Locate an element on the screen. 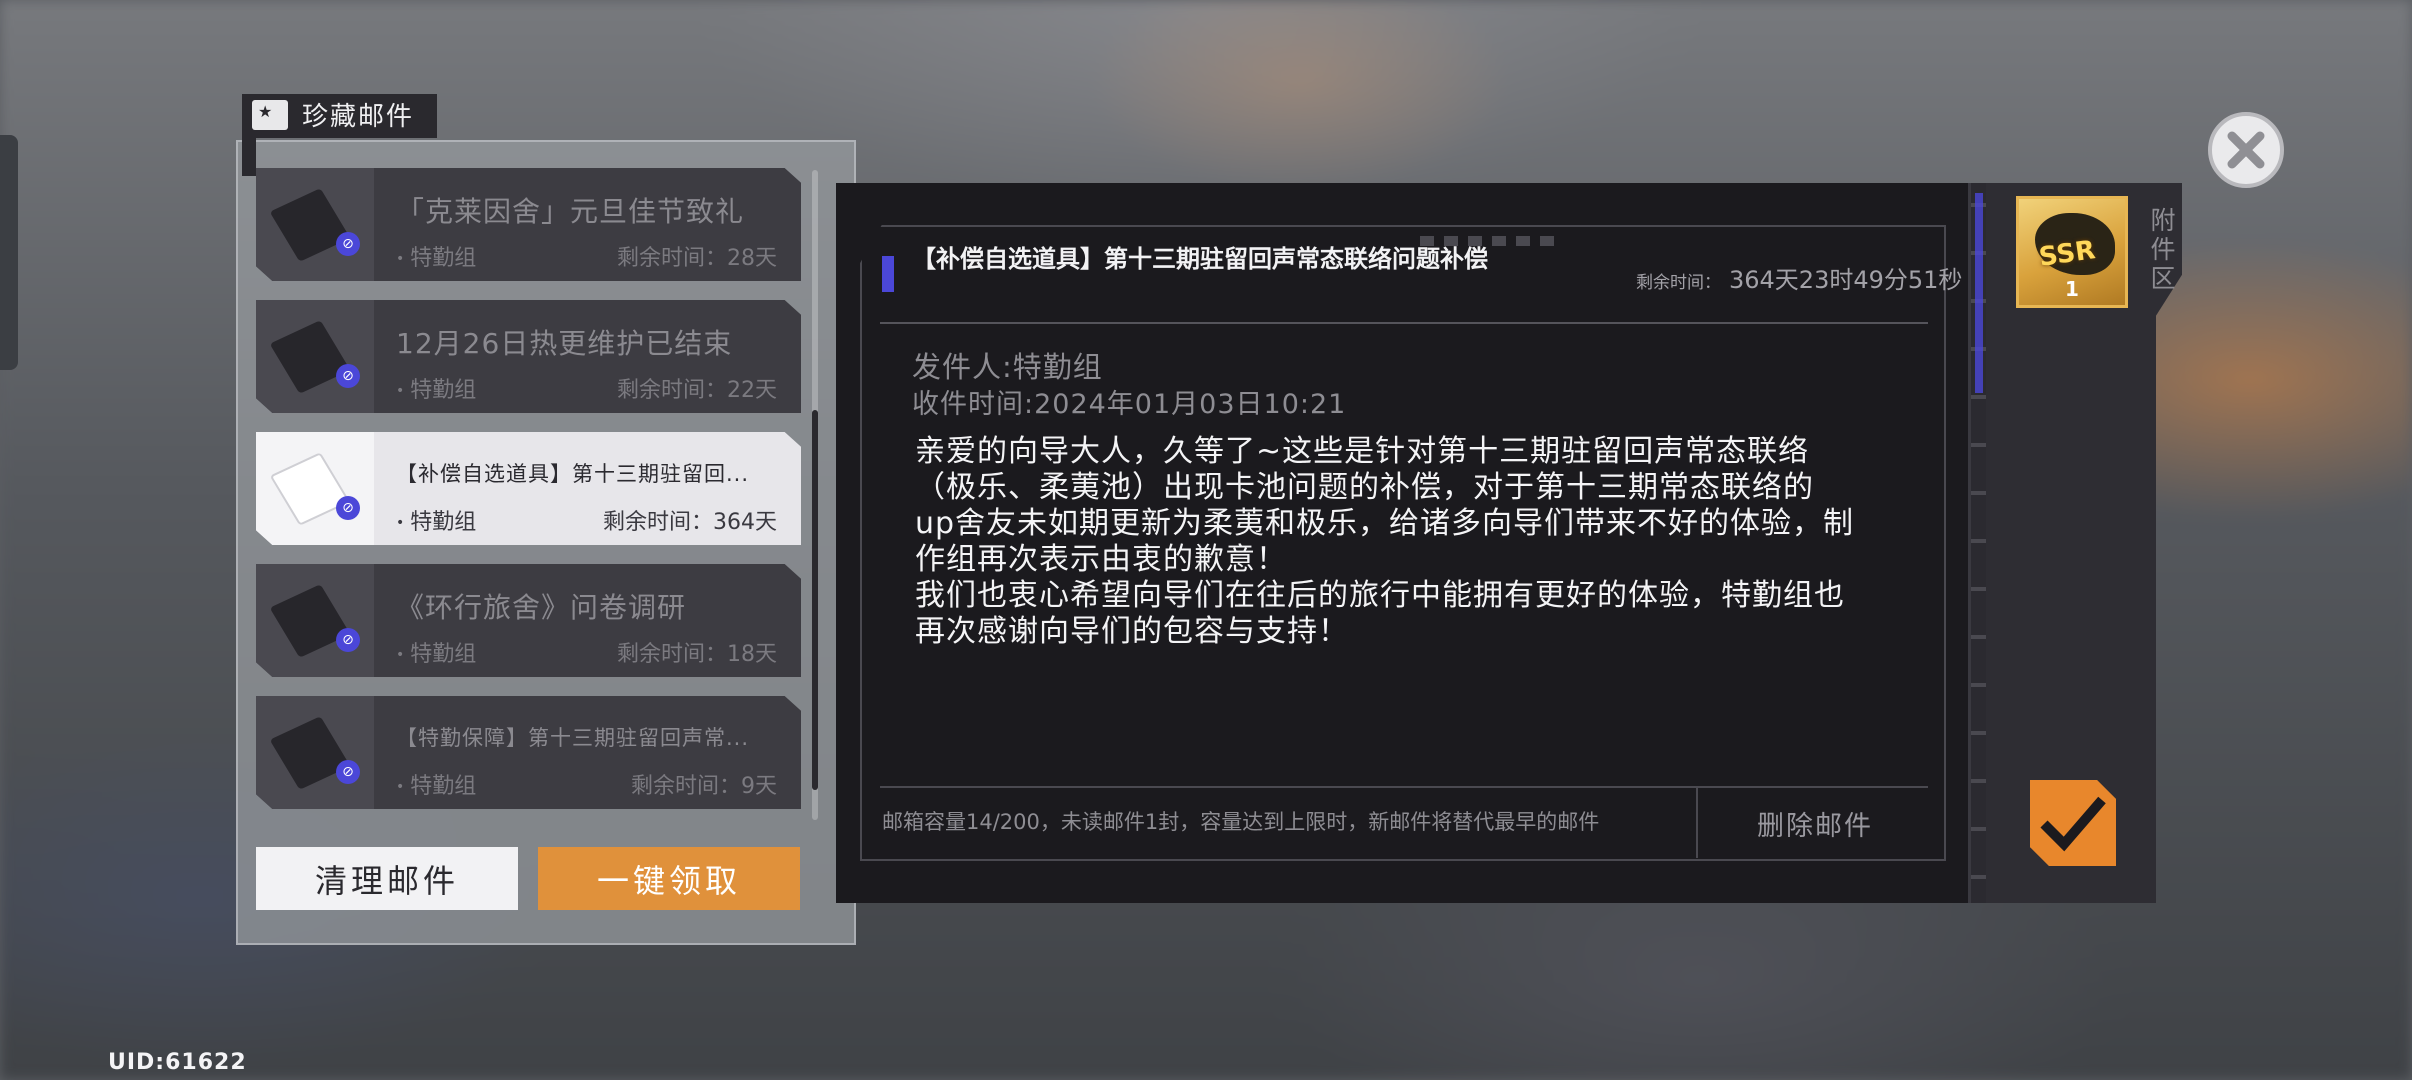 The width and height of the screenshot is (2412, 1080). mail-remaining-time: 剩余时间：18天 is located at coordinates (697, 654).